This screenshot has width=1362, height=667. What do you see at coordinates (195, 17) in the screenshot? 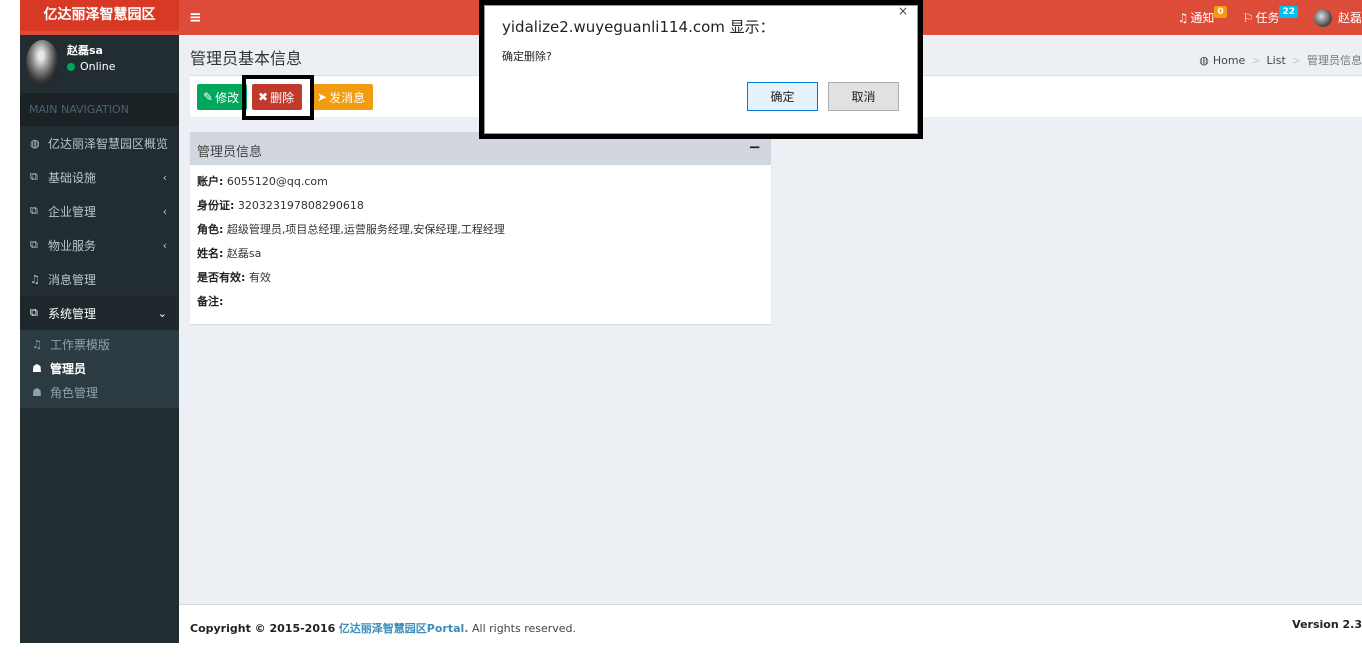
I see `menu-toggle-icon: ≡` at bounding box center [195, 17].